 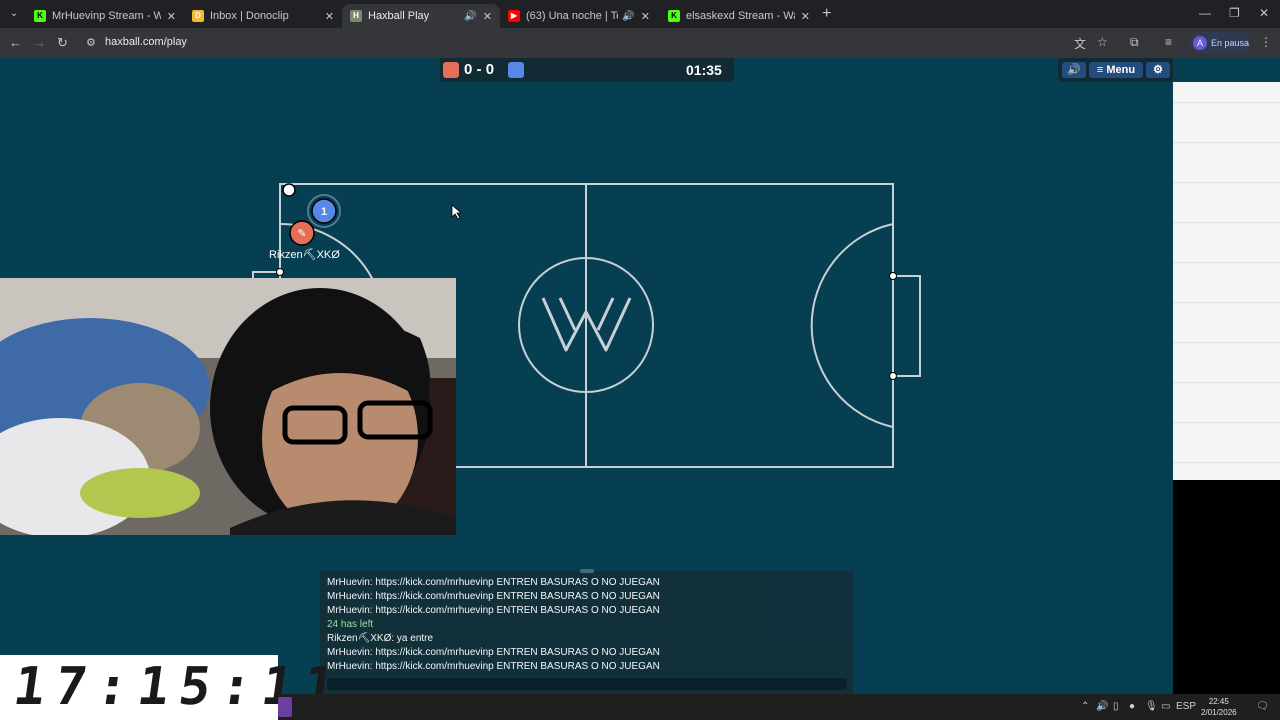 I want to click on right-penalty-arc, so click(x=852, y=325).